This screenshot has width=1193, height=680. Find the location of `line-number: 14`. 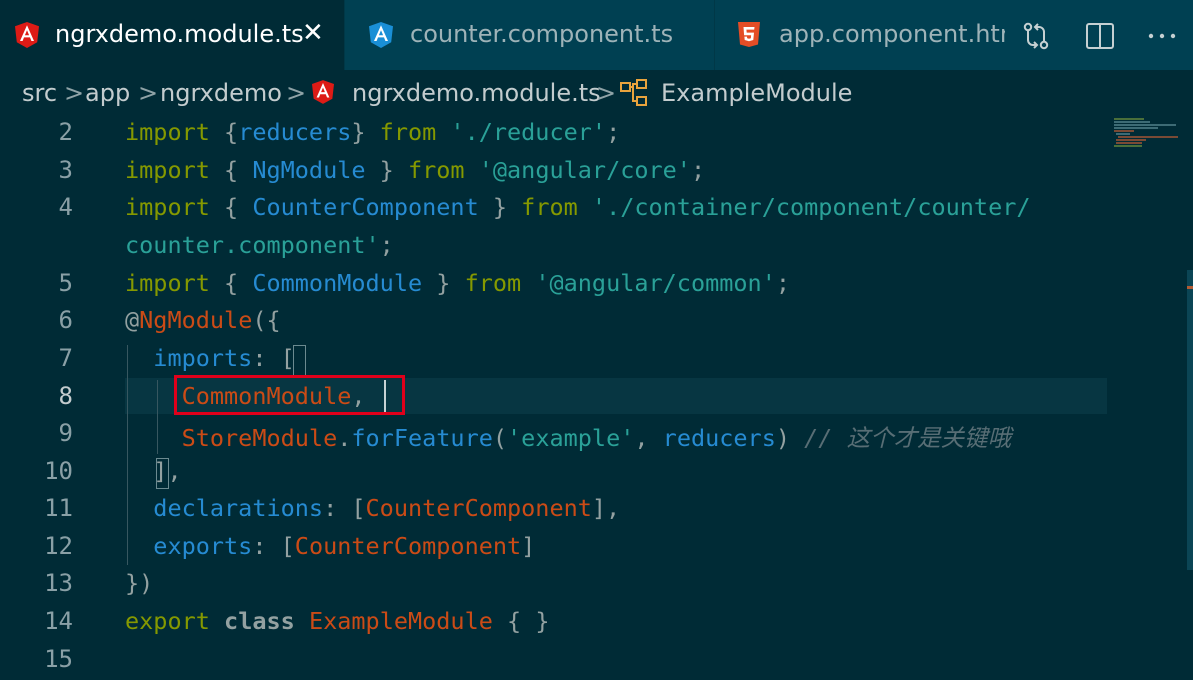

line-number: 14 is located at coordinates (58, 621).